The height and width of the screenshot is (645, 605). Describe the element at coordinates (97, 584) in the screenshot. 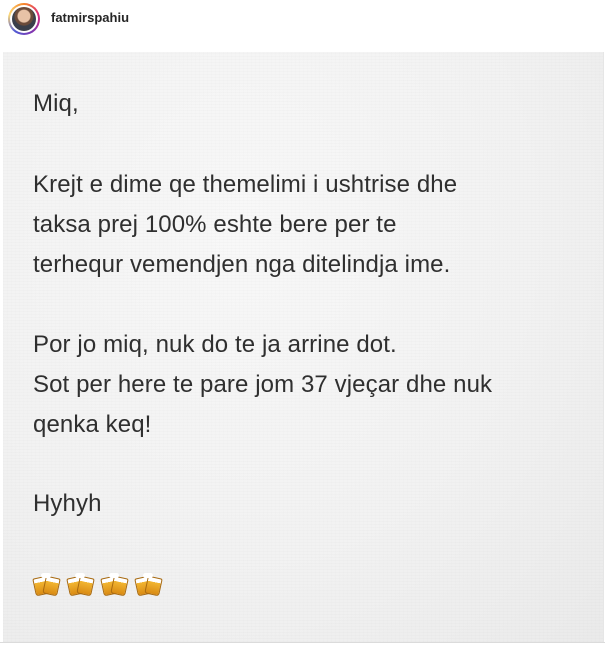

I see `beer-emoji-row` at that location.